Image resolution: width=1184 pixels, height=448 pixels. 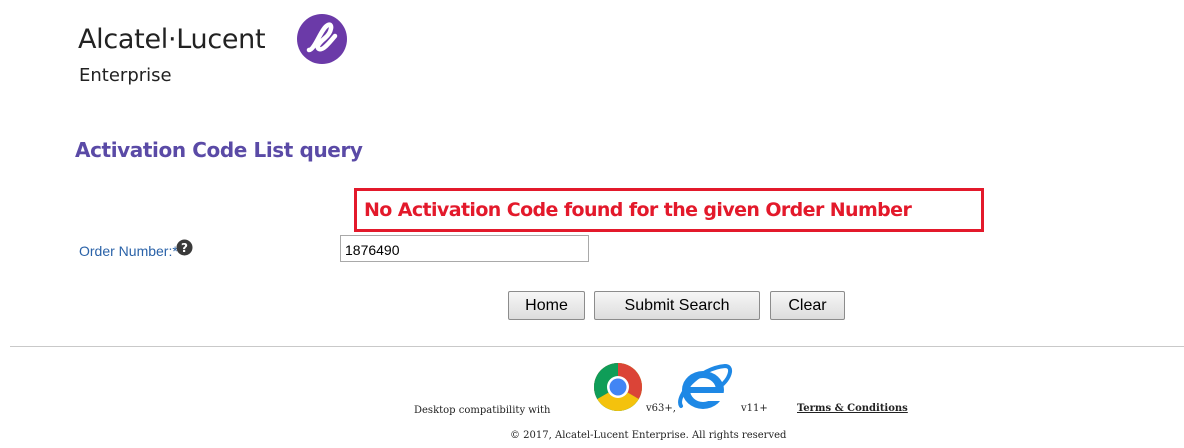 What do you see at coordinates (125, 75) in the screenshot?
I see `brand-sub: Enterprise` at bounding box center [125, 75].